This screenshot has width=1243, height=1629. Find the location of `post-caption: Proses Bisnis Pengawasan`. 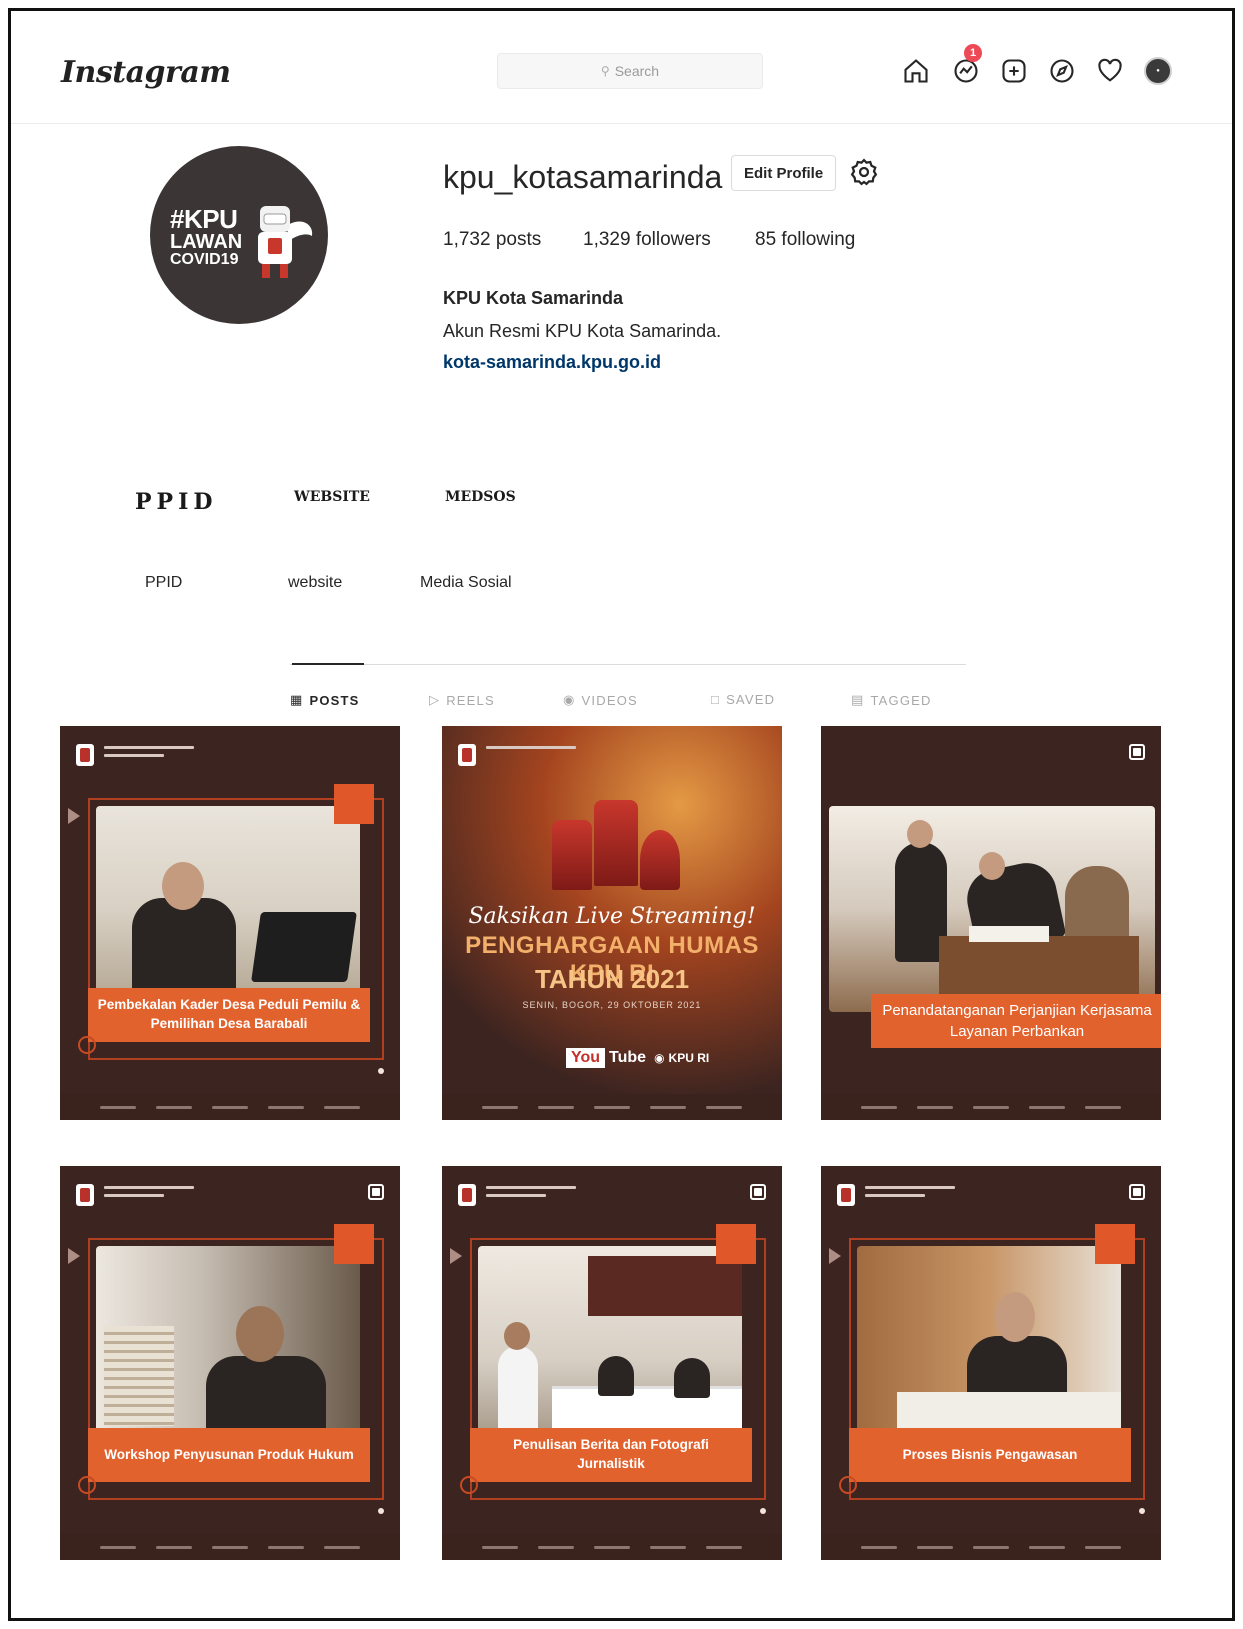

post-caption: Proses Bisnis Pengawasan is located at coordinates (990, 1455).